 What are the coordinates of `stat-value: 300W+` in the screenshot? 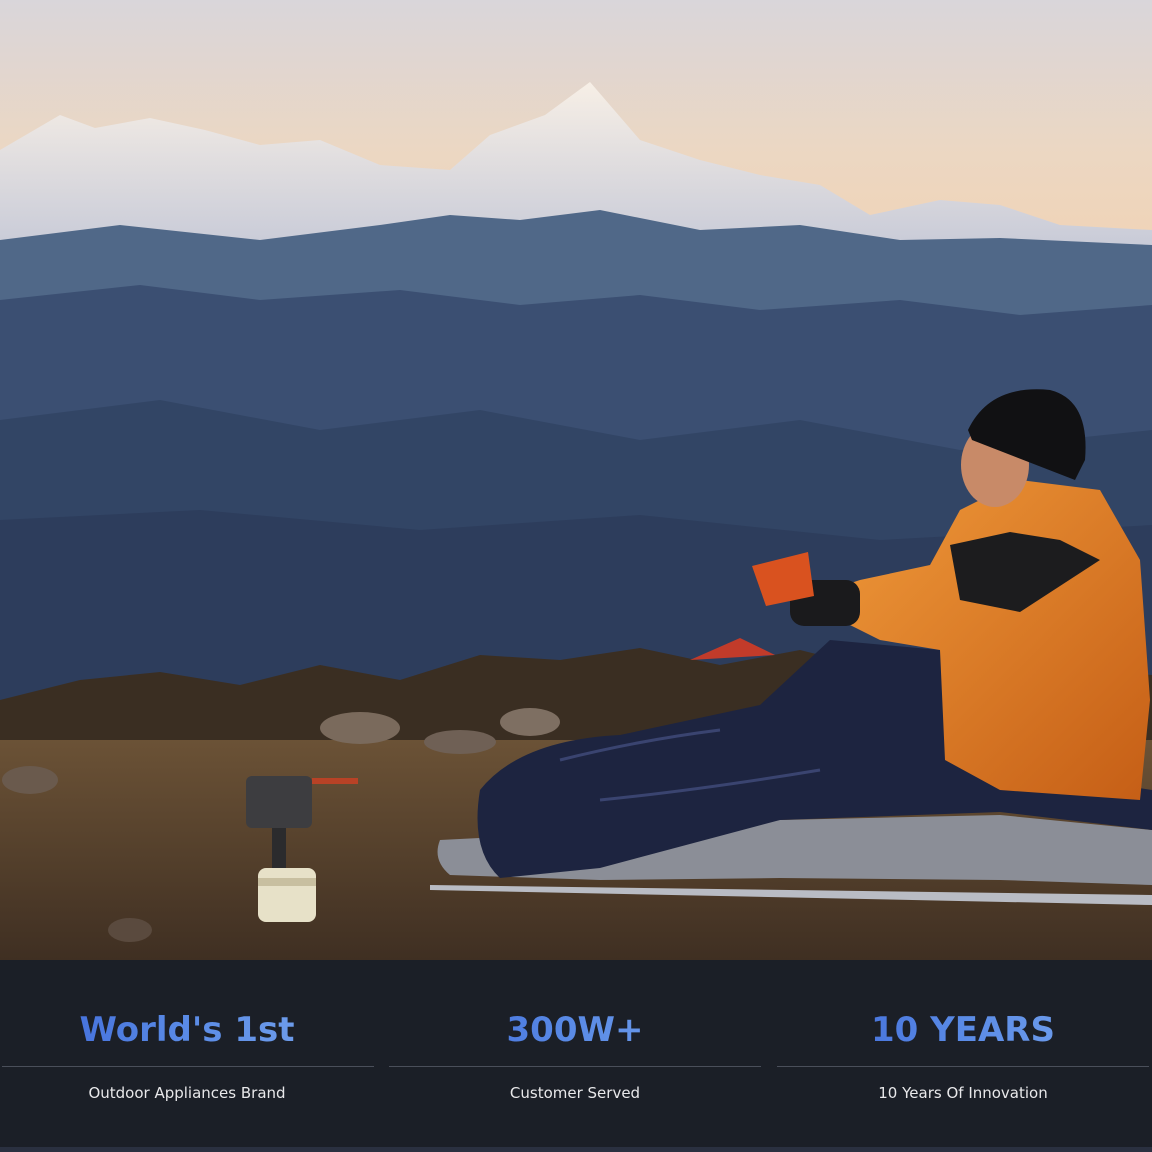 It's located at (575, 1030).